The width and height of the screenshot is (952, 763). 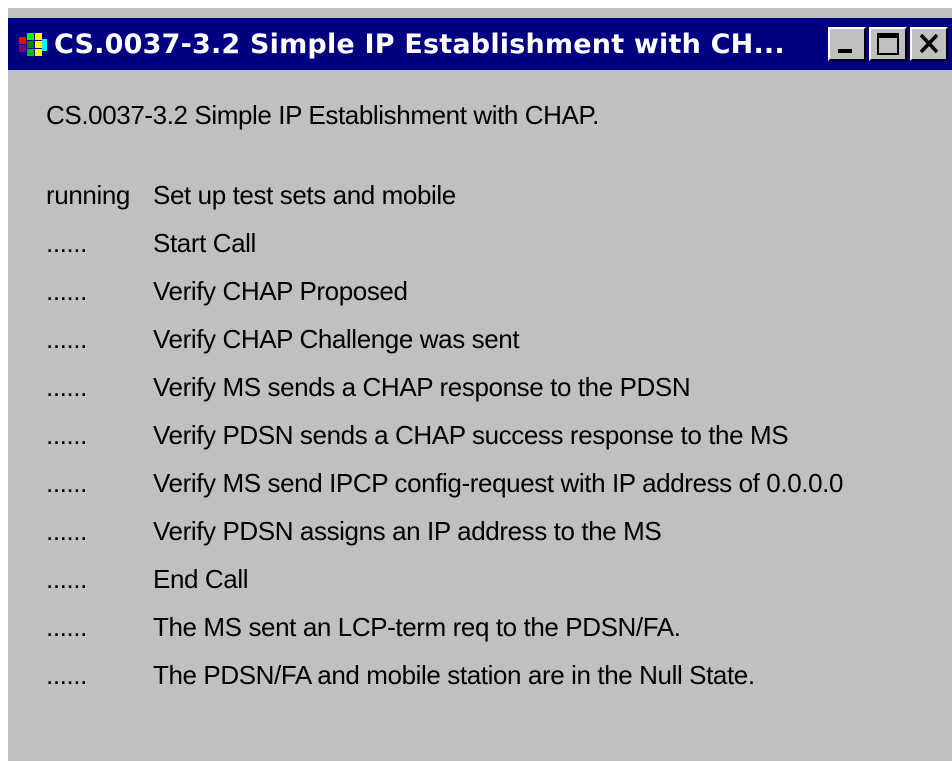 What do you see at coordinates (336, 339) in the screenshot?
I see `step-text: Verify CHAP Challenge was sent` at bounding box center [336, 339].